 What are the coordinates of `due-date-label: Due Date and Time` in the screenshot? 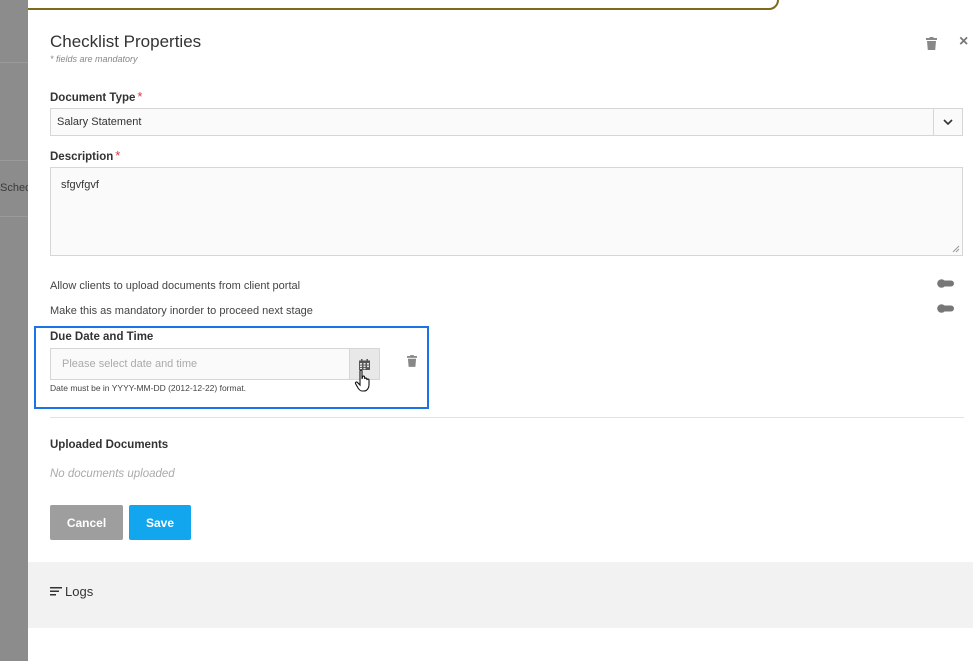 It's located at (102, 337).